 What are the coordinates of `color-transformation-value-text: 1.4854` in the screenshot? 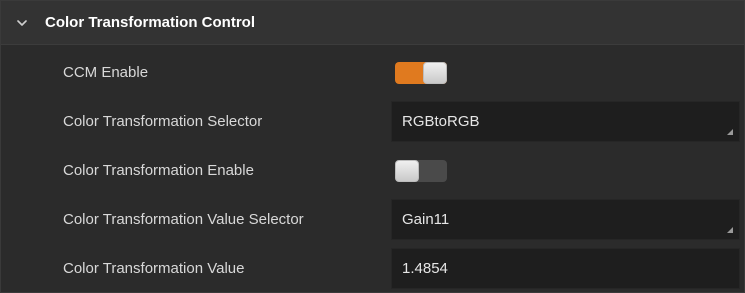 It's located at (425, 268).